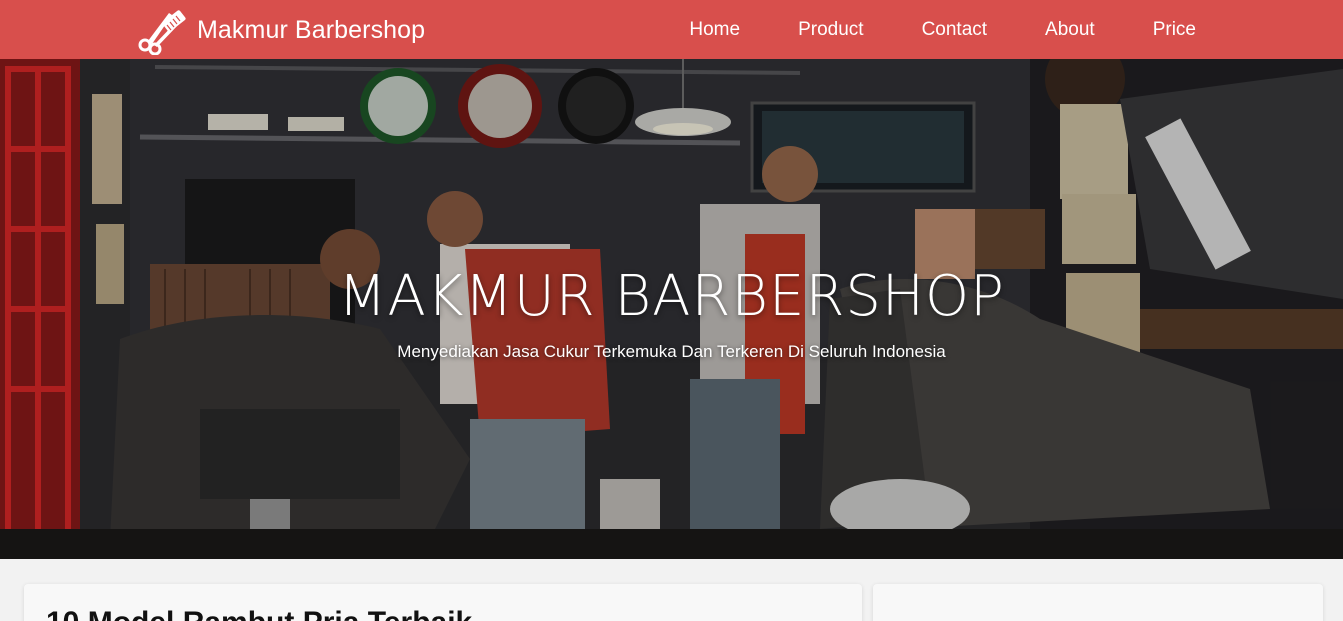 This screenshot has width=1343, height=621. What do you see at coordinates (259, 613) in the screenshot?
I see `article-heading: 10 Model Rambut Pria Terbaik` at bounding box center [259, 613].